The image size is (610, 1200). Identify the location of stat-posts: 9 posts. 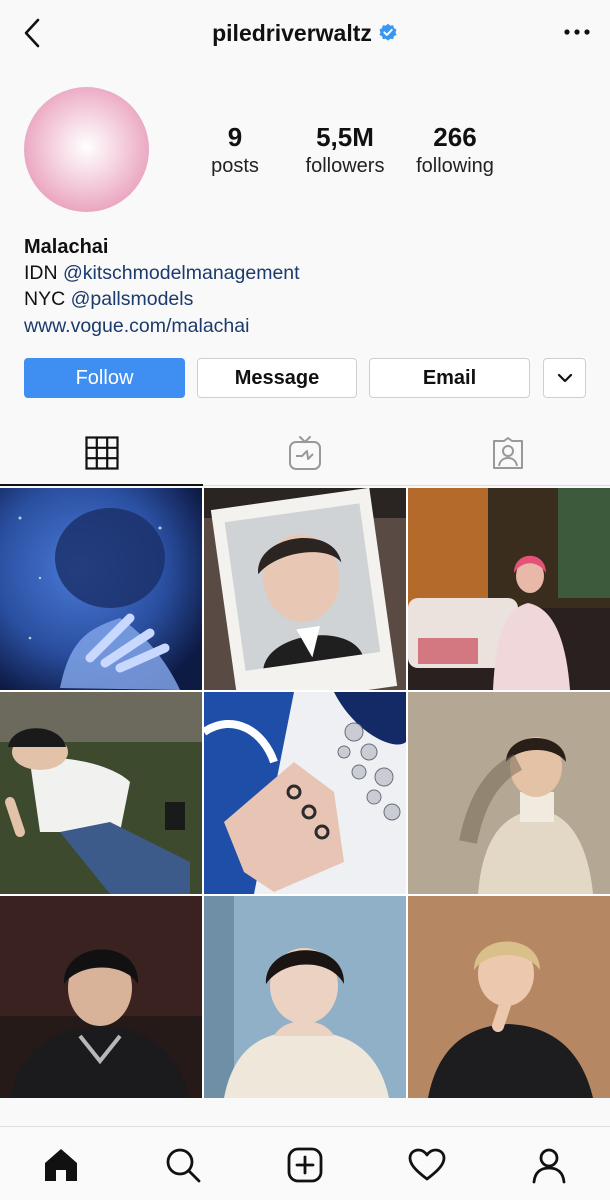
(235, 151).